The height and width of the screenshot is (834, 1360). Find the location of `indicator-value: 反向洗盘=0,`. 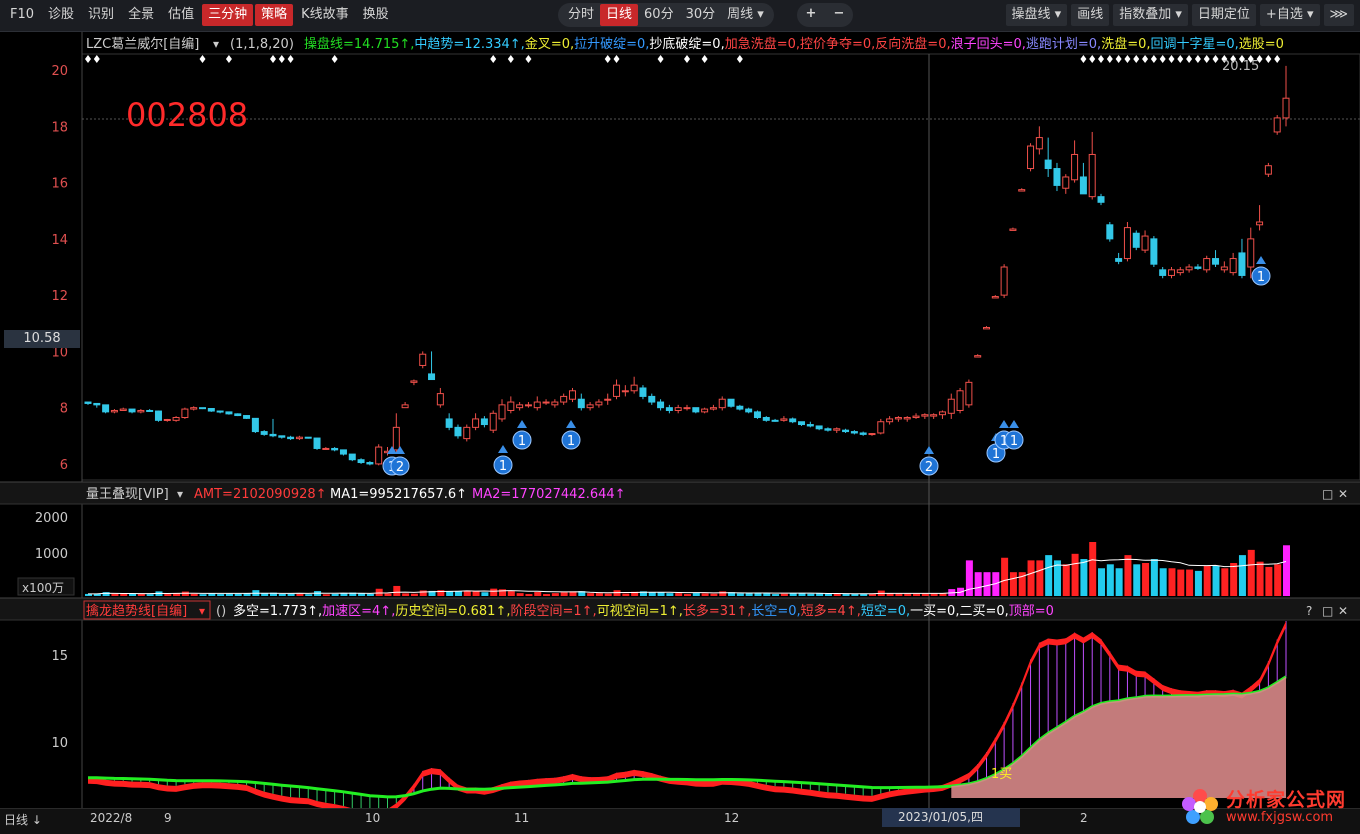

indicator-value: 反向洗盘=0, is located at coordinates (912, 44).